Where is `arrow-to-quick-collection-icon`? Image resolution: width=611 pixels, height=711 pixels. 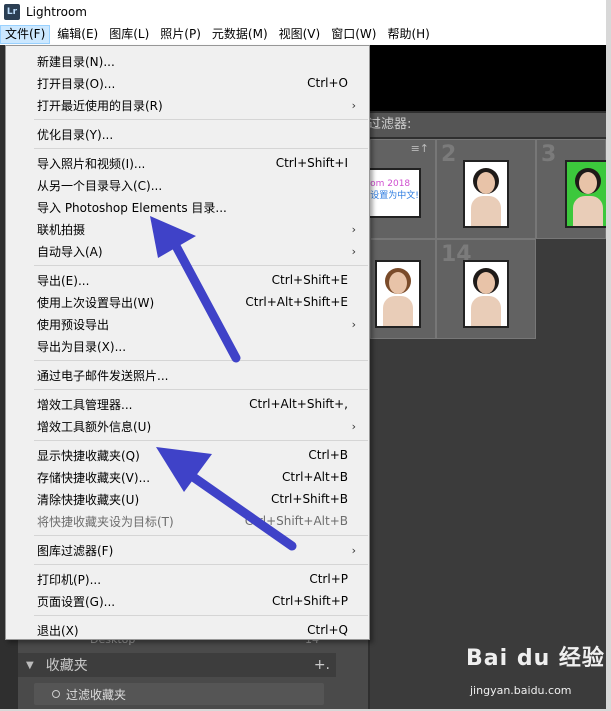
arrow-to-quick-collection-icon is located at coordinates (226, 499).